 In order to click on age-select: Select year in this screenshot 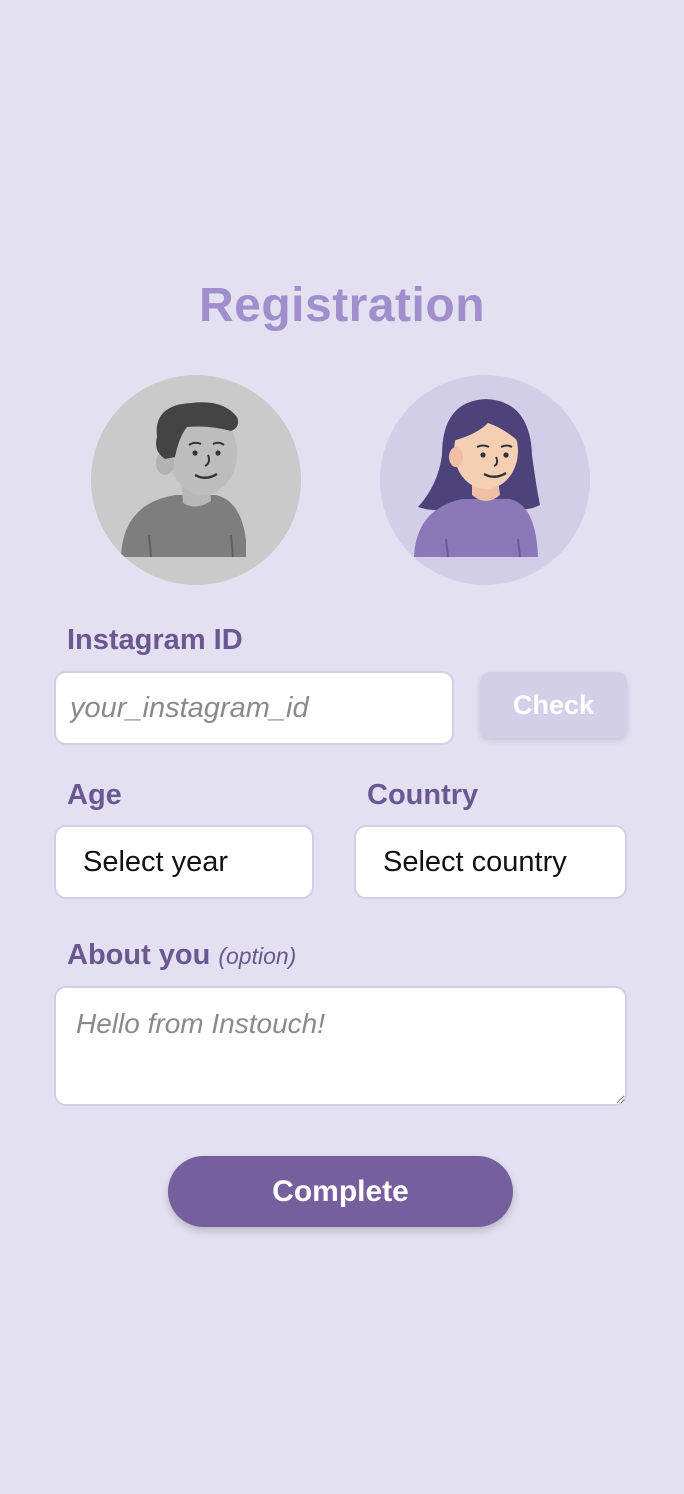, I will do `click(184, 862)`.